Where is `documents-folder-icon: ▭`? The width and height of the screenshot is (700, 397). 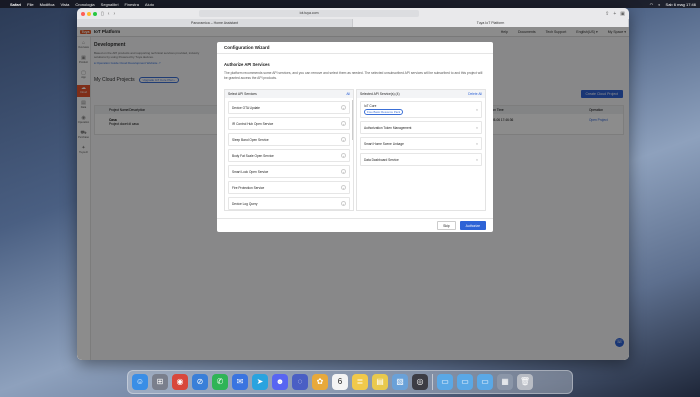
documents-folder-icon: ▭ is located at coordinates (465, 382).